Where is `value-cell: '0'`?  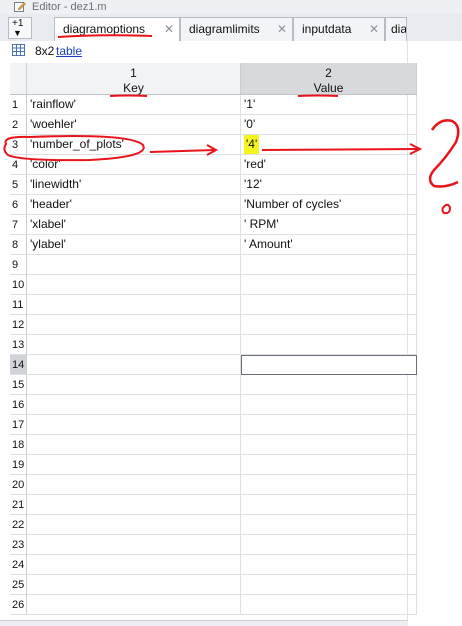
value-cell: '0' is located at coordinates (329, 125).